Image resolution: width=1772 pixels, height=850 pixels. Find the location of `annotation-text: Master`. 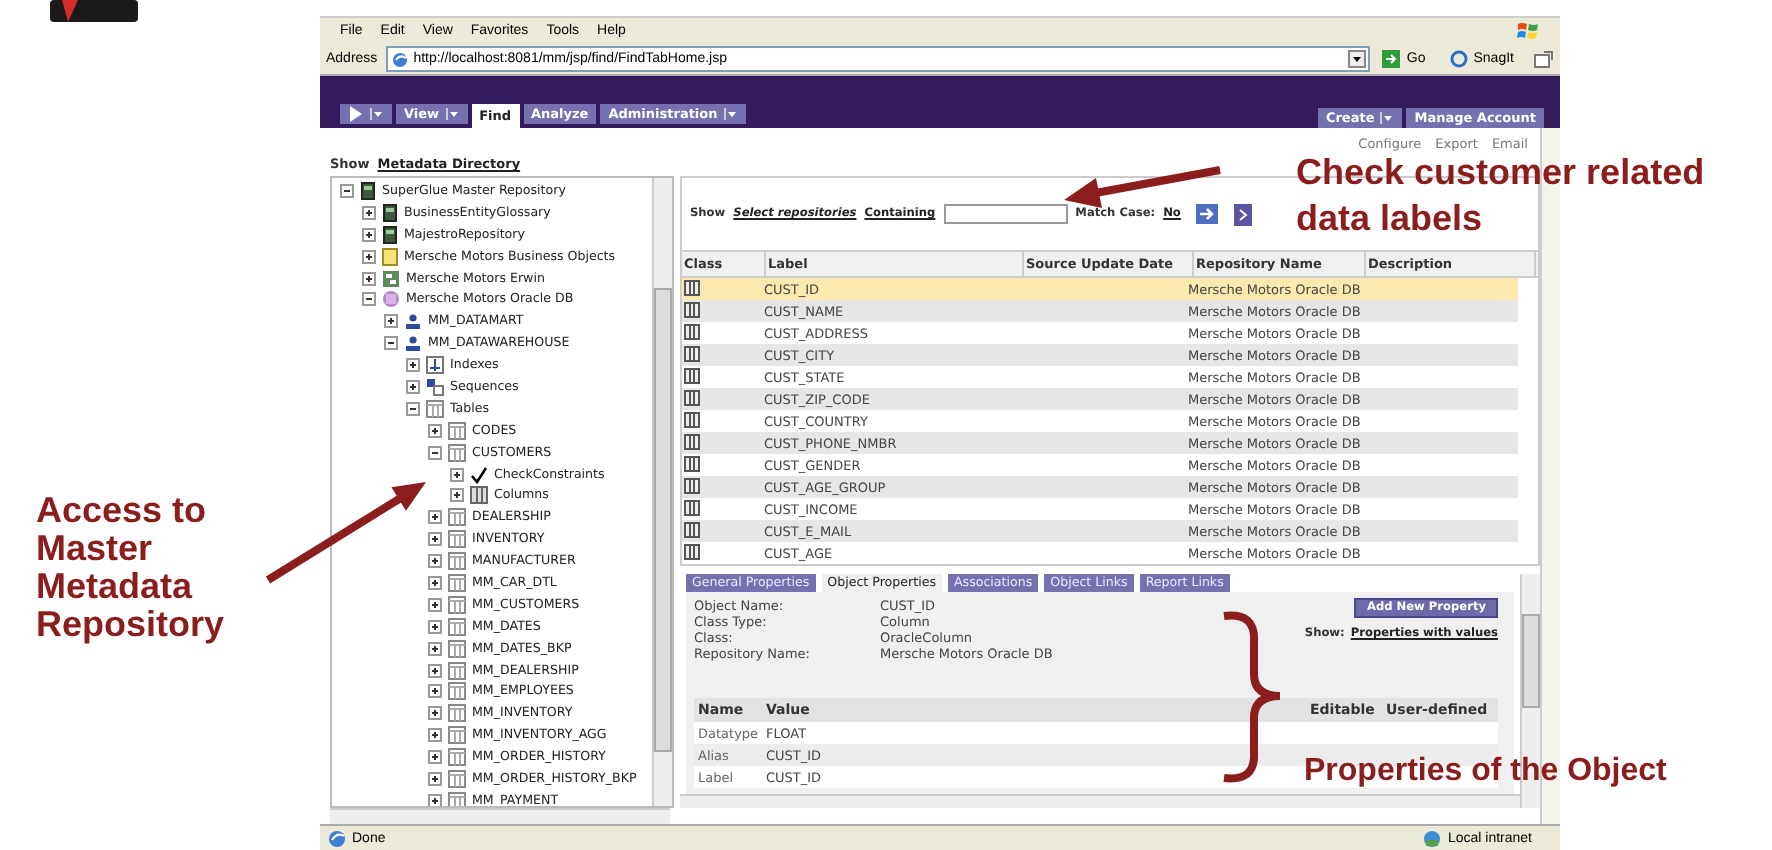

annotation-text: Master is located at coordinates (95, 549).